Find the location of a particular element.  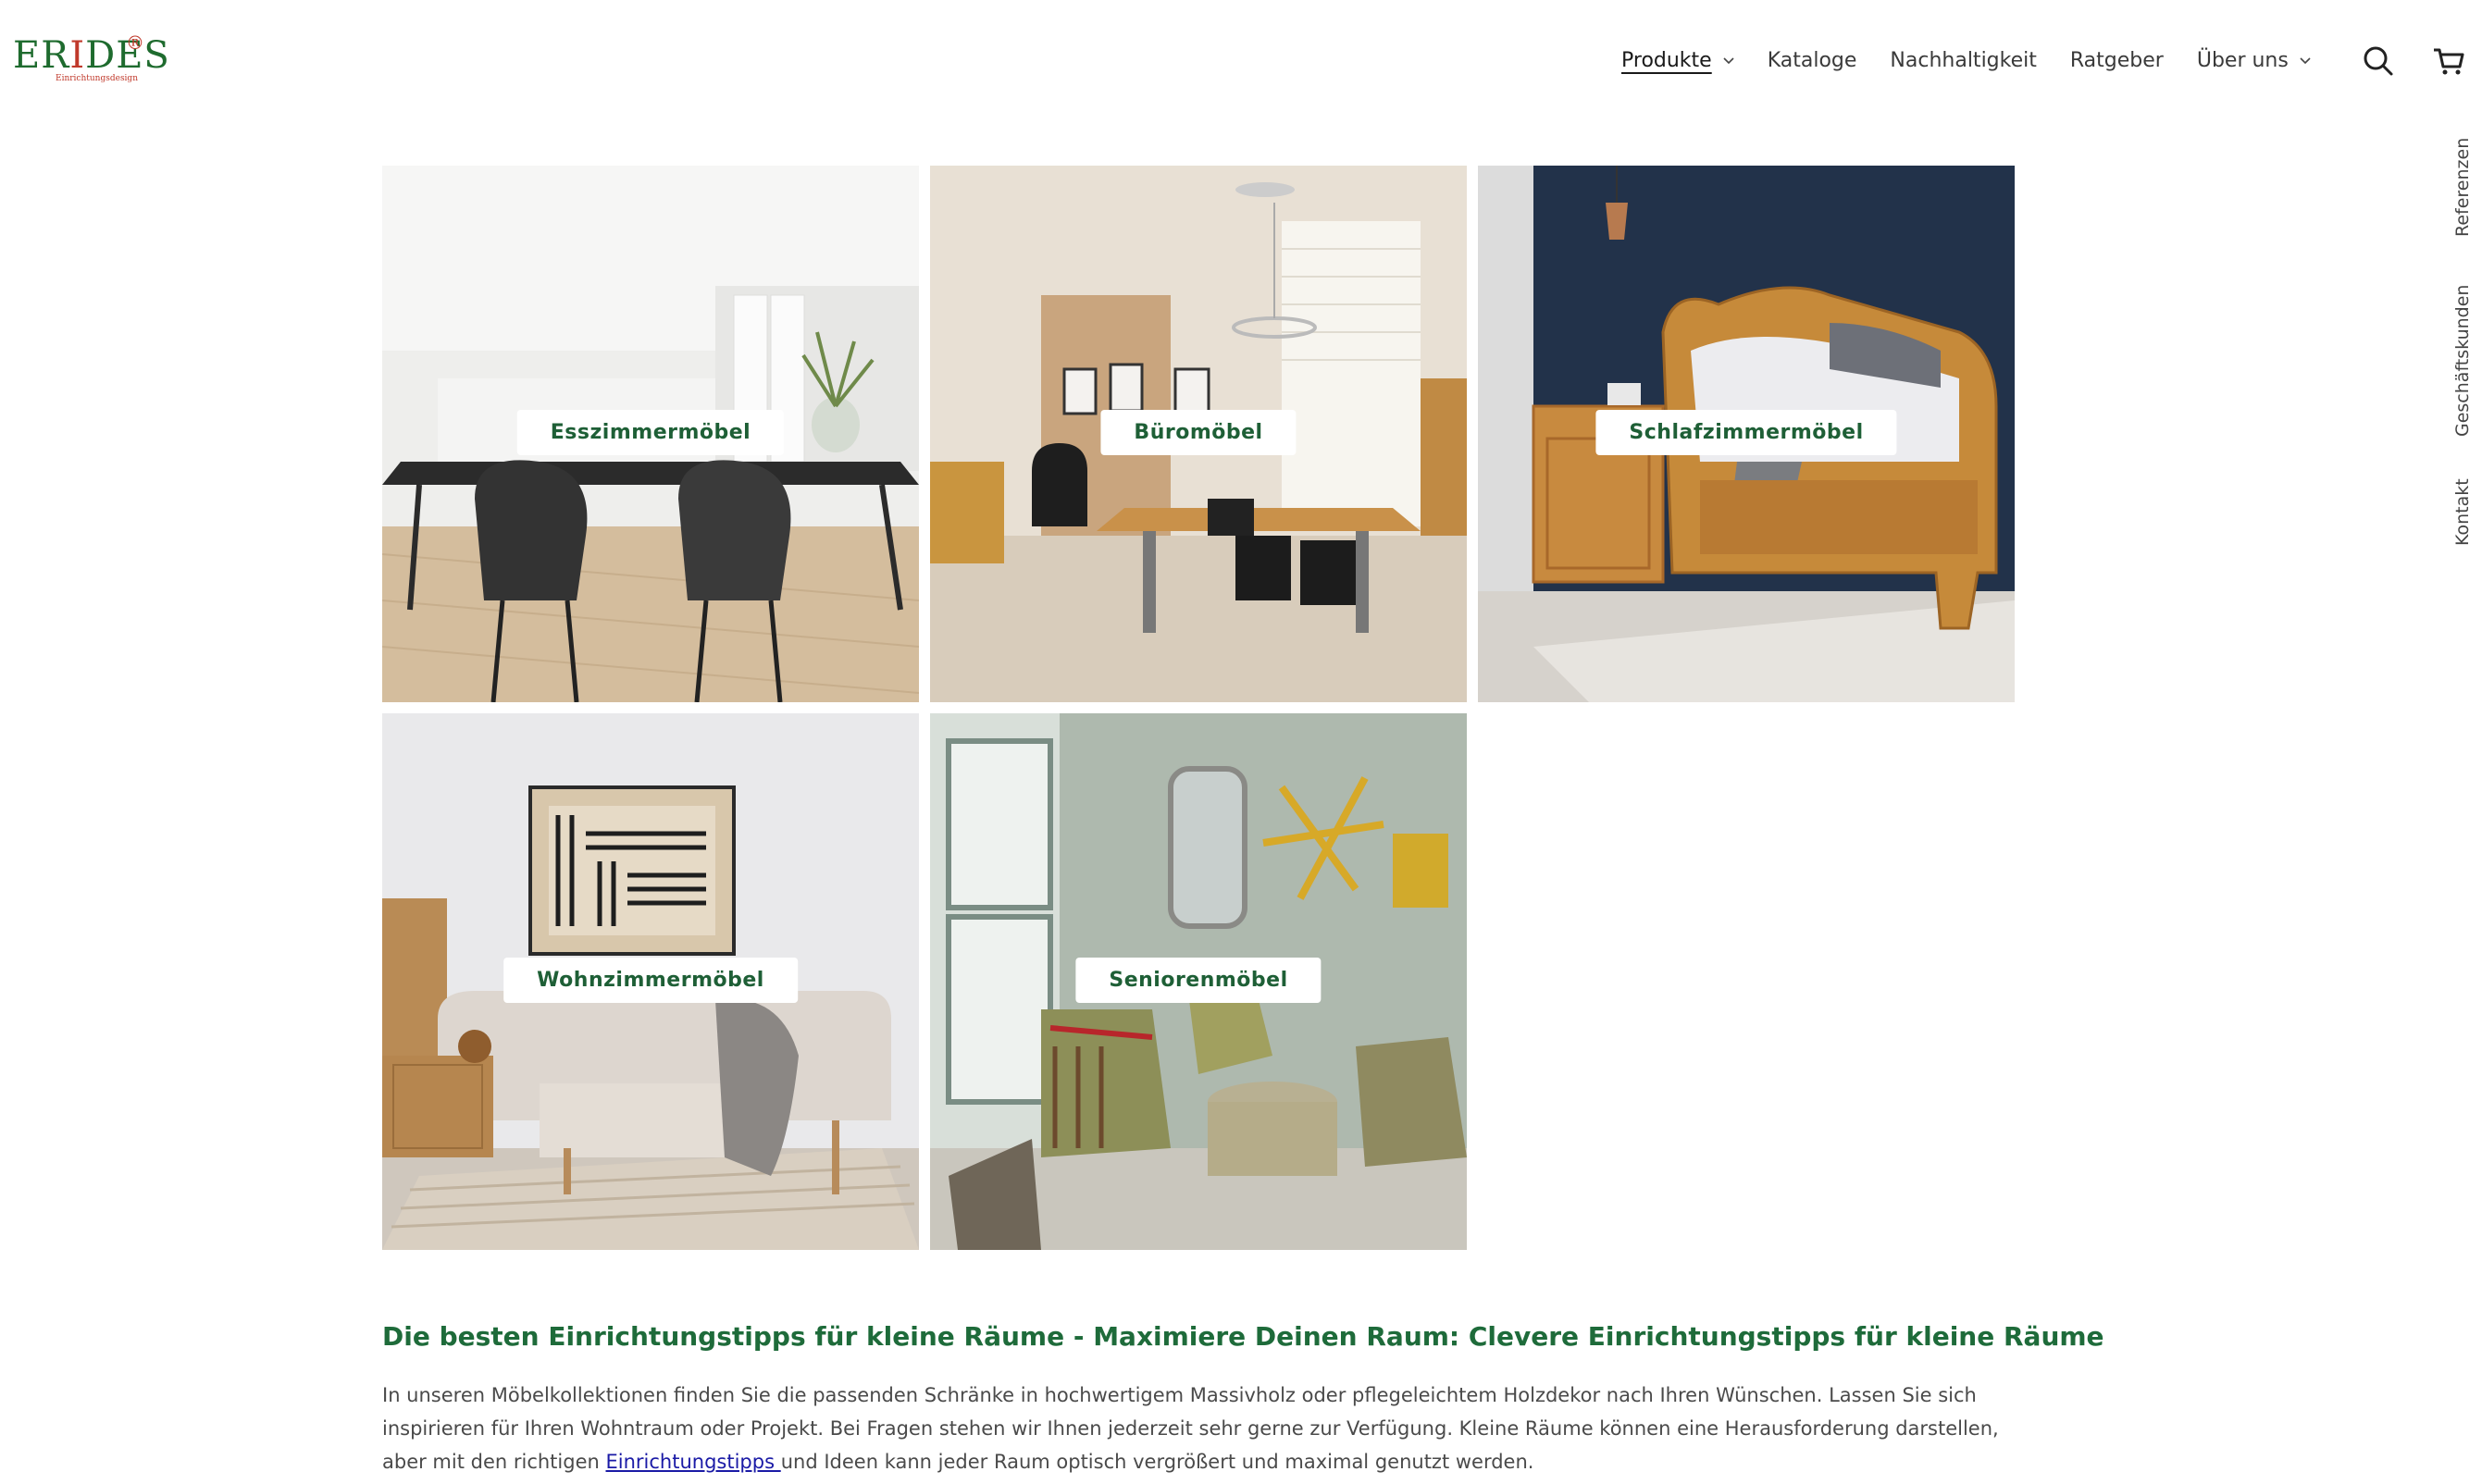

nav-item-nachhaltigkeit: Nachhaltigkeit is located at coordinates (1963, 61).